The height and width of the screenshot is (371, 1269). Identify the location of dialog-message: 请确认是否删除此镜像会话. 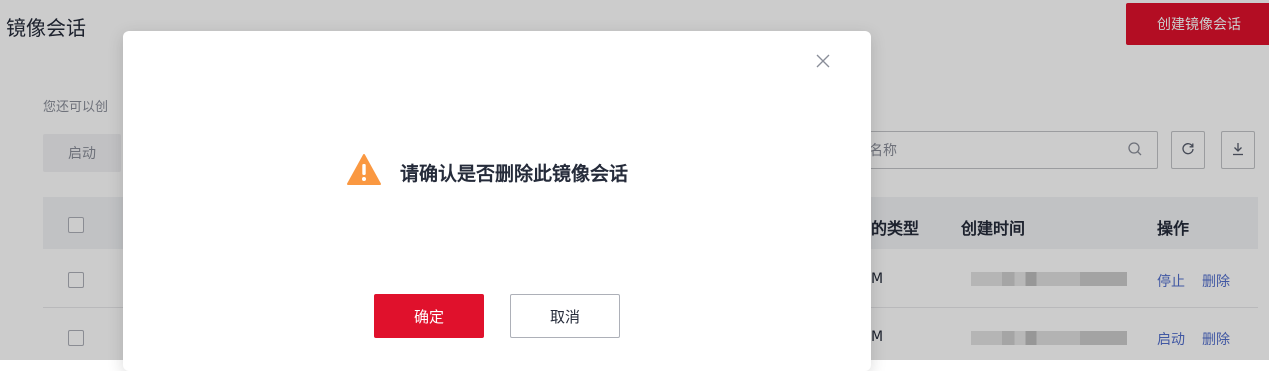
(514, 174).